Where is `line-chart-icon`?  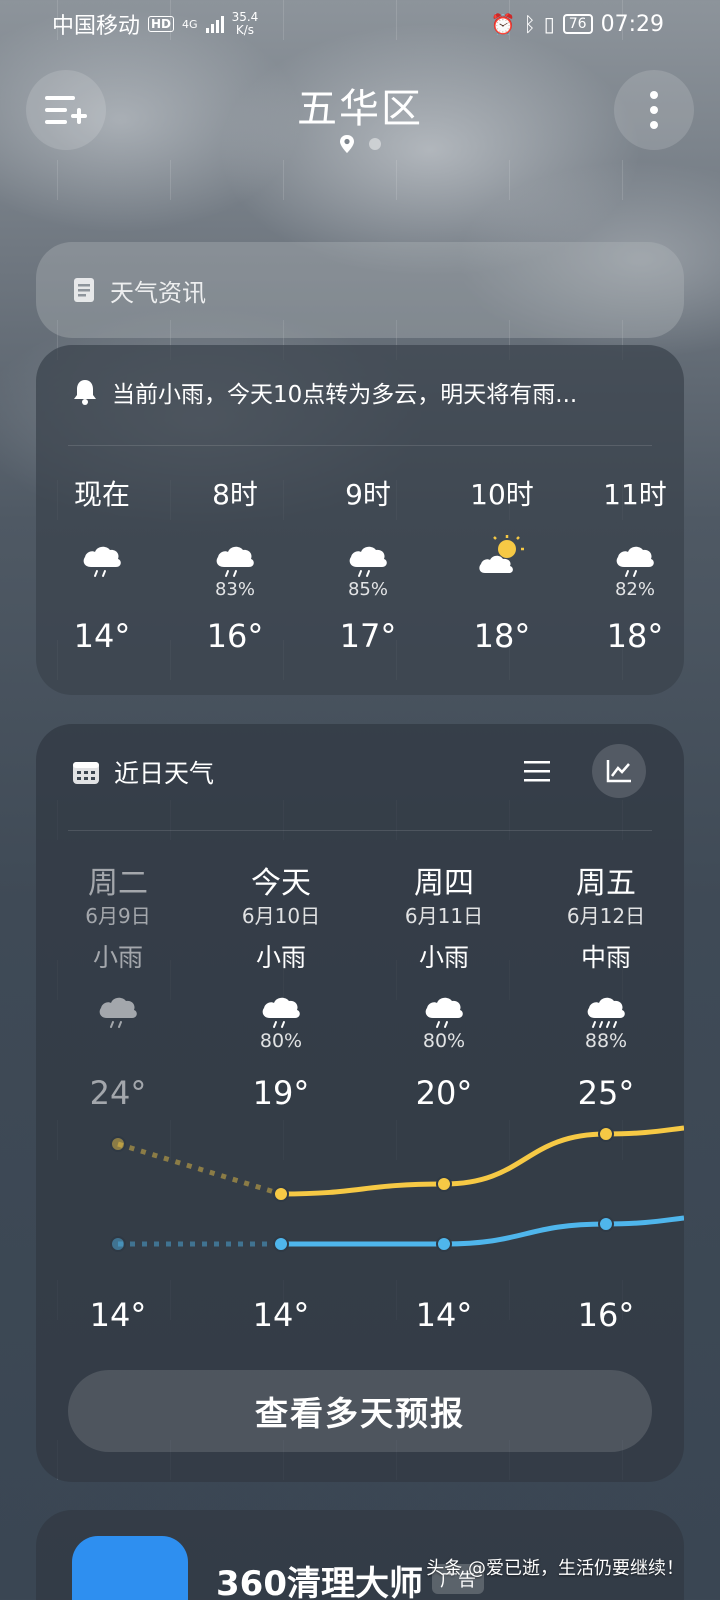 line-chart-icon is located at coordinates (618, 771).